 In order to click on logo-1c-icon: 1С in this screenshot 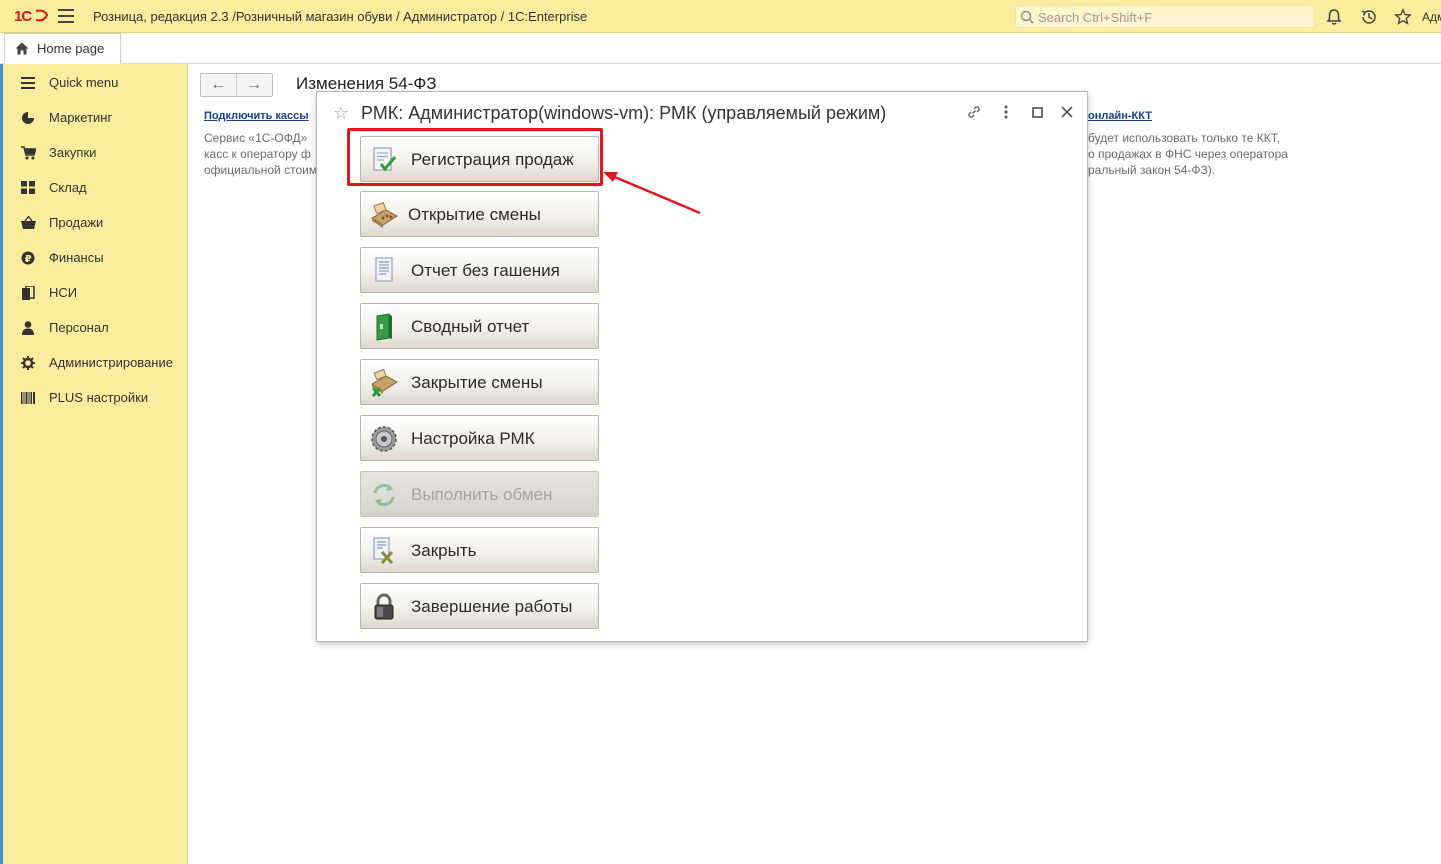, I will do `click(31, 16)`.